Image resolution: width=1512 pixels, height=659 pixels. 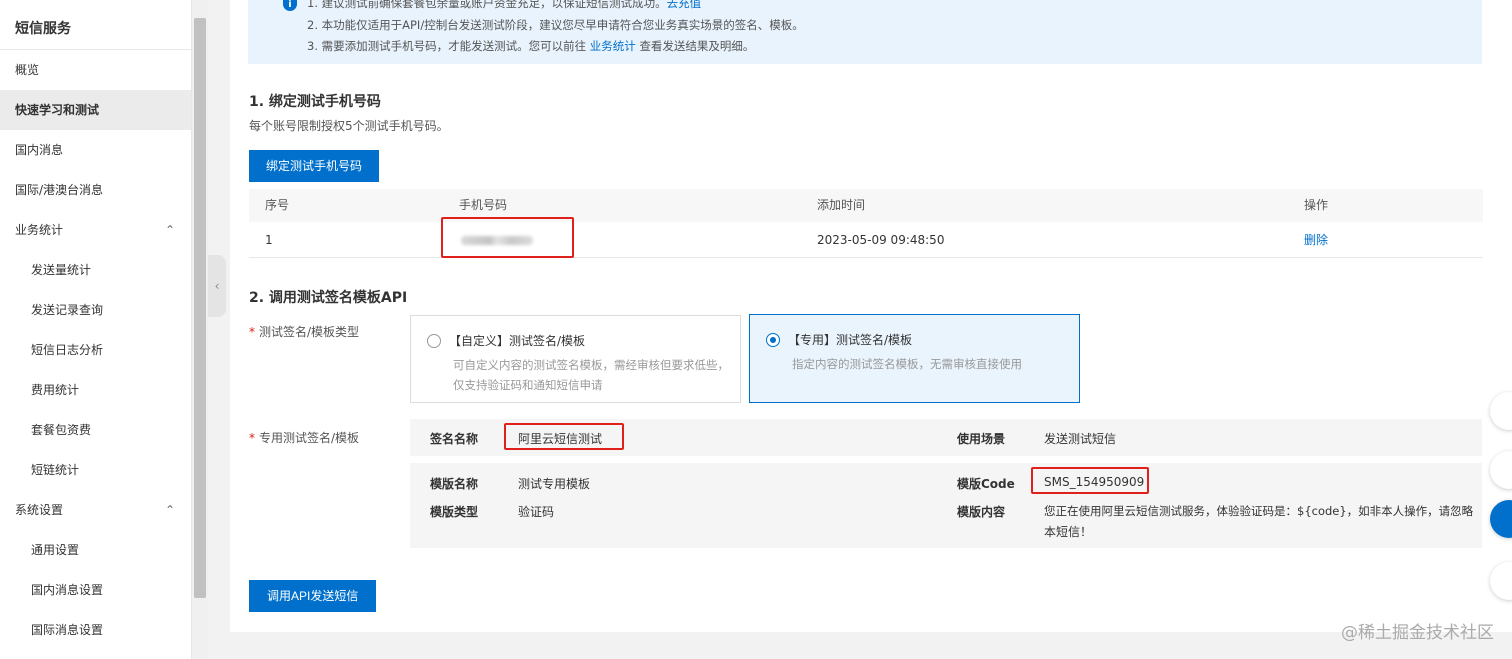 What do you see at coordinates (349, 126) in the screenshot?
I see `section-bind-phone-desc: 每个账号限制授权5个测试手机号码。` at bounding box center [349, 126].